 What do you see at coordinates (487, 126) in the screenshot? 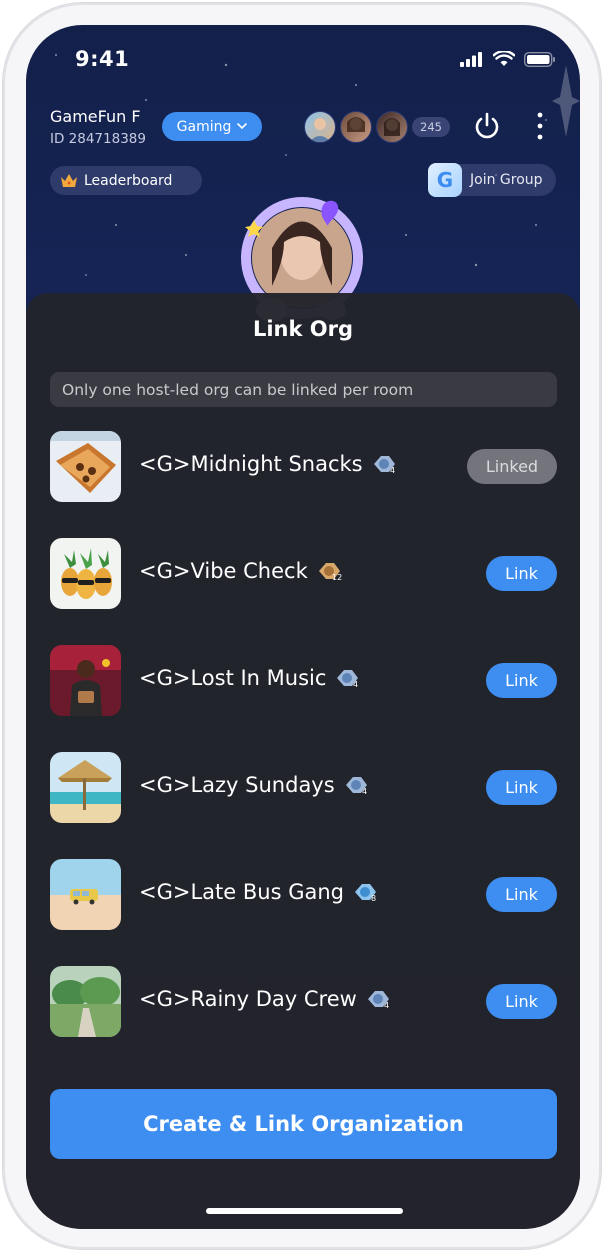
I see `power-icon` at bounding box center [487, 126].